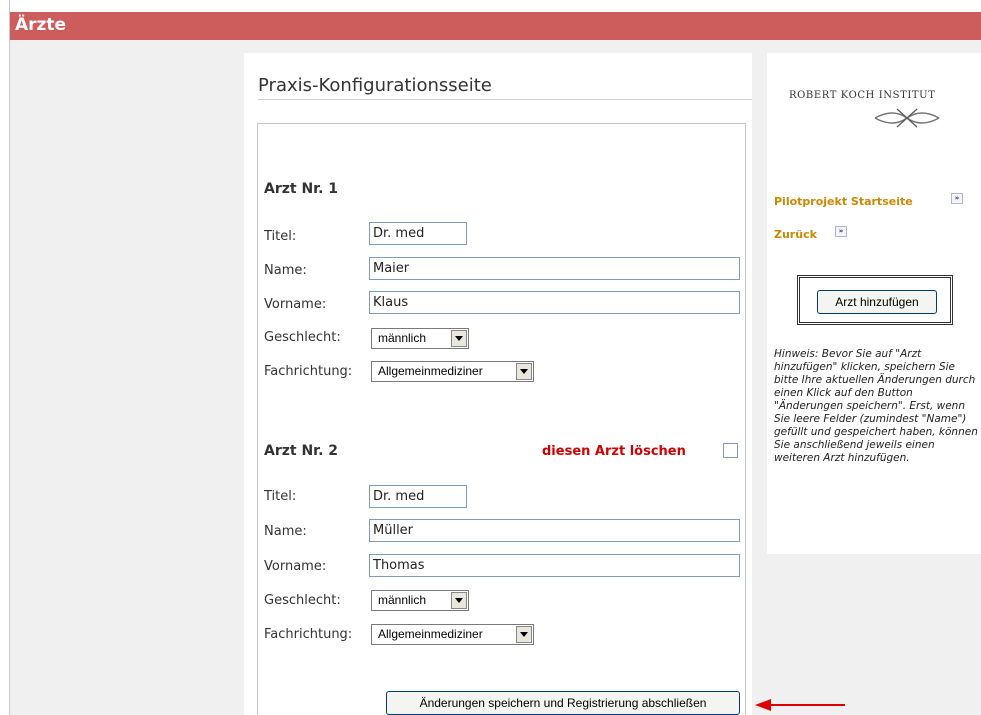 The width and height of the screenshot is (981, 715). I want to click on doctor-2-geschlecht-label: Geschlecht:, so click(302, 600).